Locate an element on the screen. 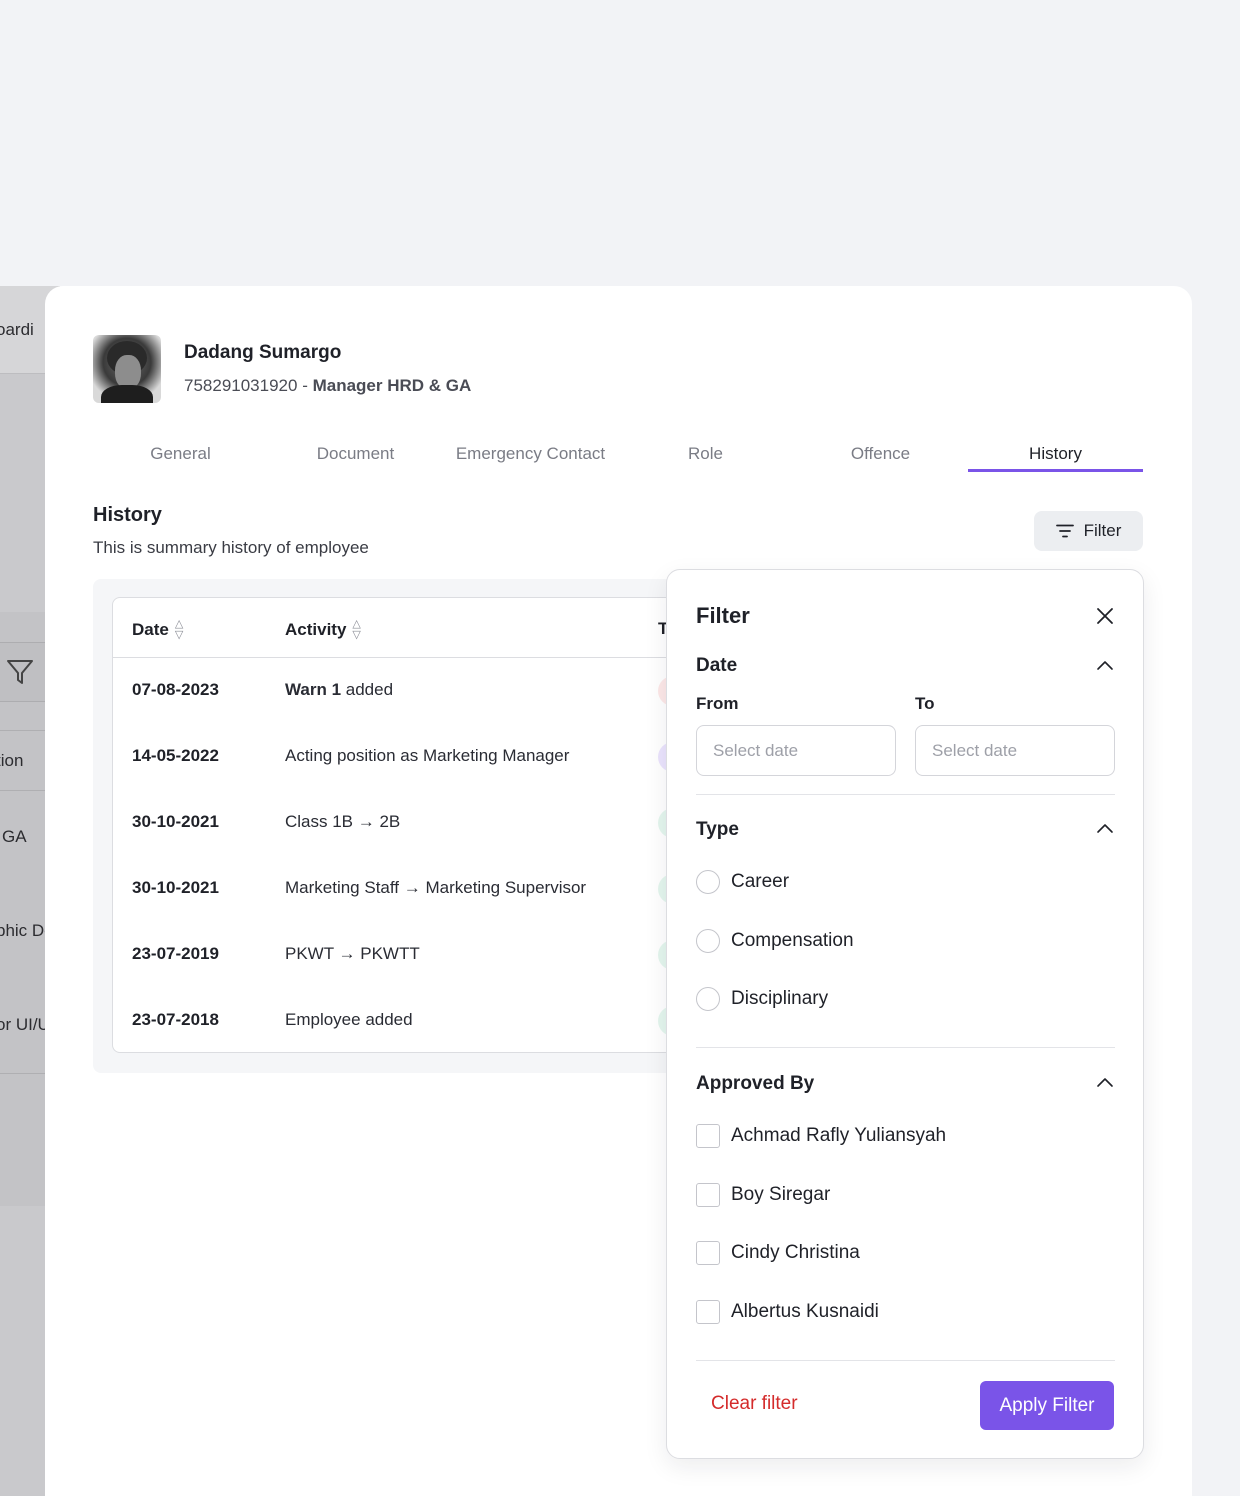 The image size is (1240, 1496). row-activity: Warn 1 added is located at coordinates (339, 690).